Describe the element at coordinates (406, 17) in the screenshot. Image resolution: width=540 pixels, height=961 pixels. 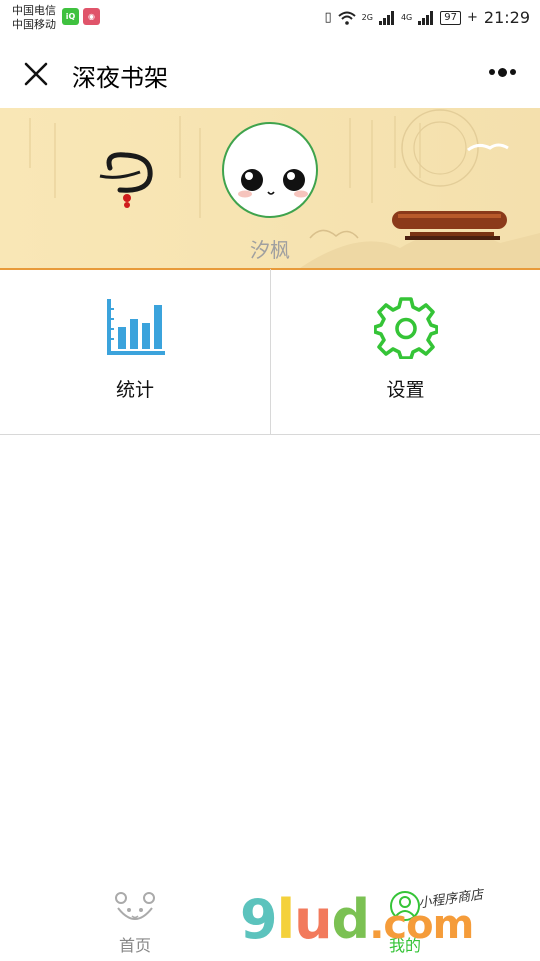
I see `signal-4g-label: 4G` at that location.